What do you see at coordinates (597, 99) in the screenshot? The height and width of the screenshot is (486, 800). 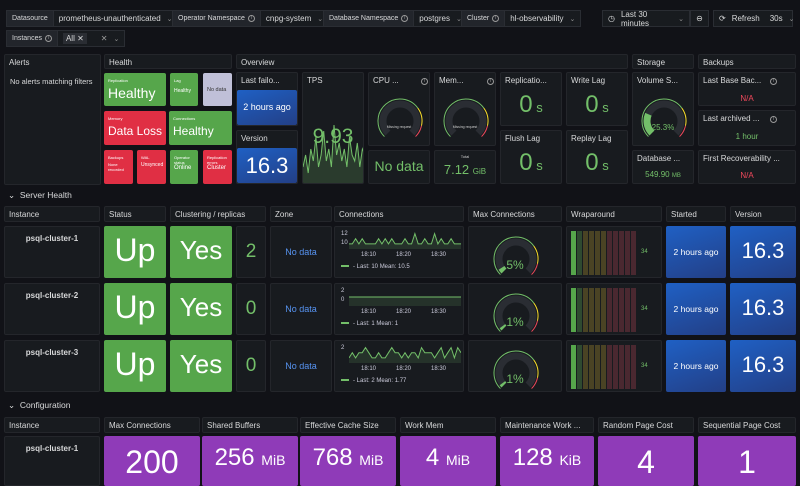 I see `write-lag-panel: Write Lag 0 s` at bounding box center [597, 99].